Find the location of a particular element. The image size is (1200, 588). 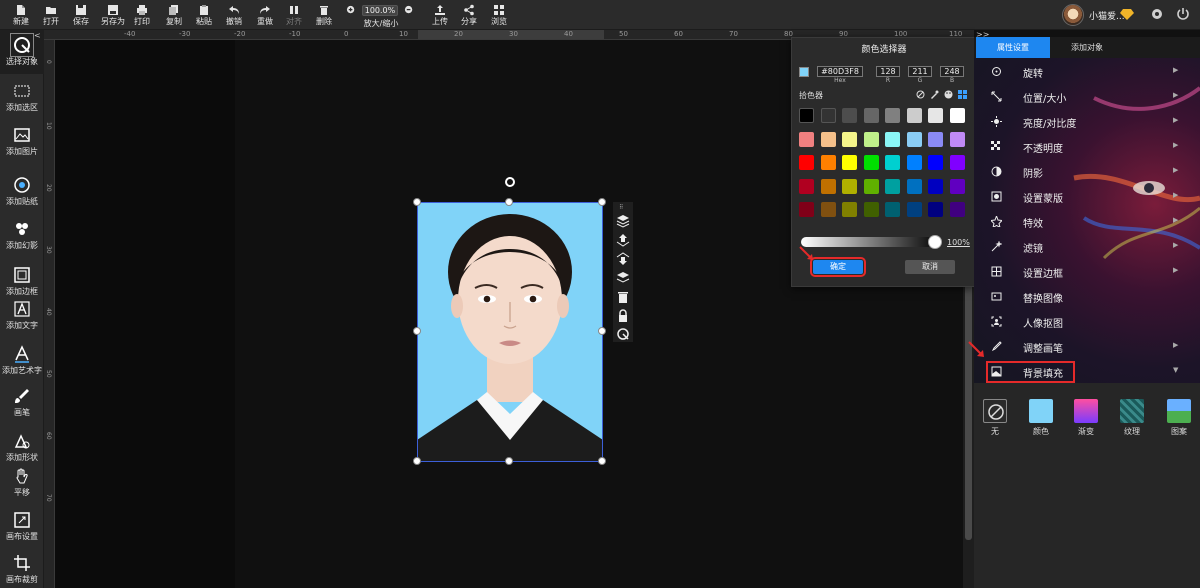

eyedropper-icon is located at coordinates (934, 94).